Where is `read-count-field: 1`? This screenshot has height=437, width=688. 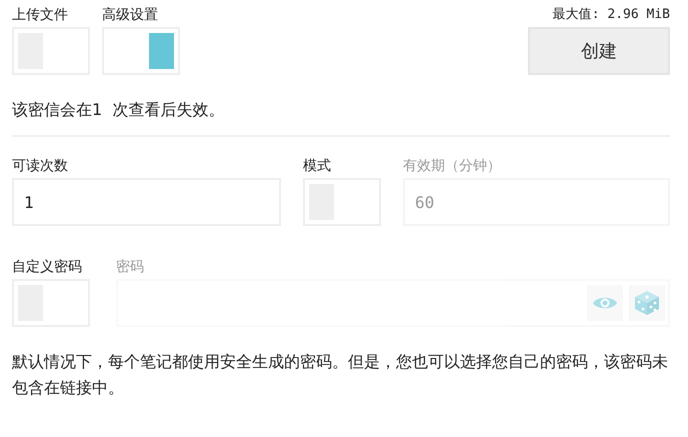 read-count-field: 1 is located at coordinates (146, 202).